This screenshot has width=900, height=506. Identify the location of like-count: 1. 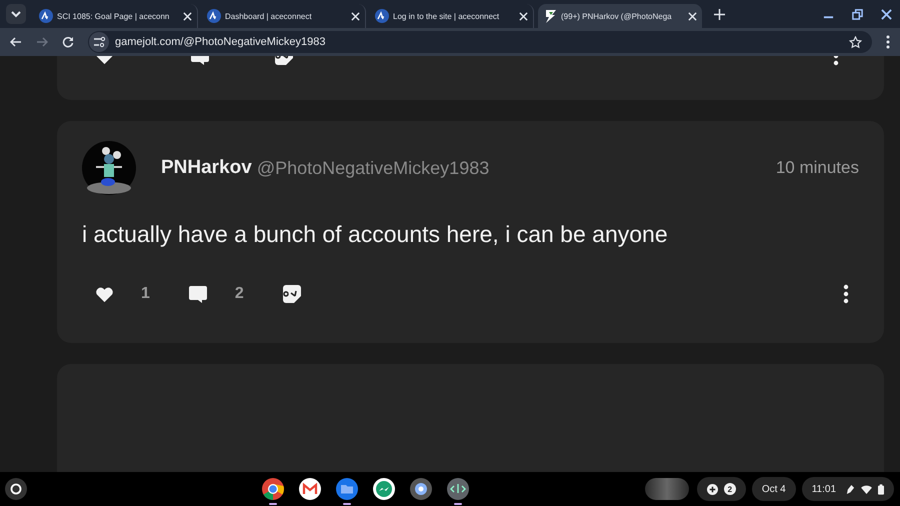
(145, 294).